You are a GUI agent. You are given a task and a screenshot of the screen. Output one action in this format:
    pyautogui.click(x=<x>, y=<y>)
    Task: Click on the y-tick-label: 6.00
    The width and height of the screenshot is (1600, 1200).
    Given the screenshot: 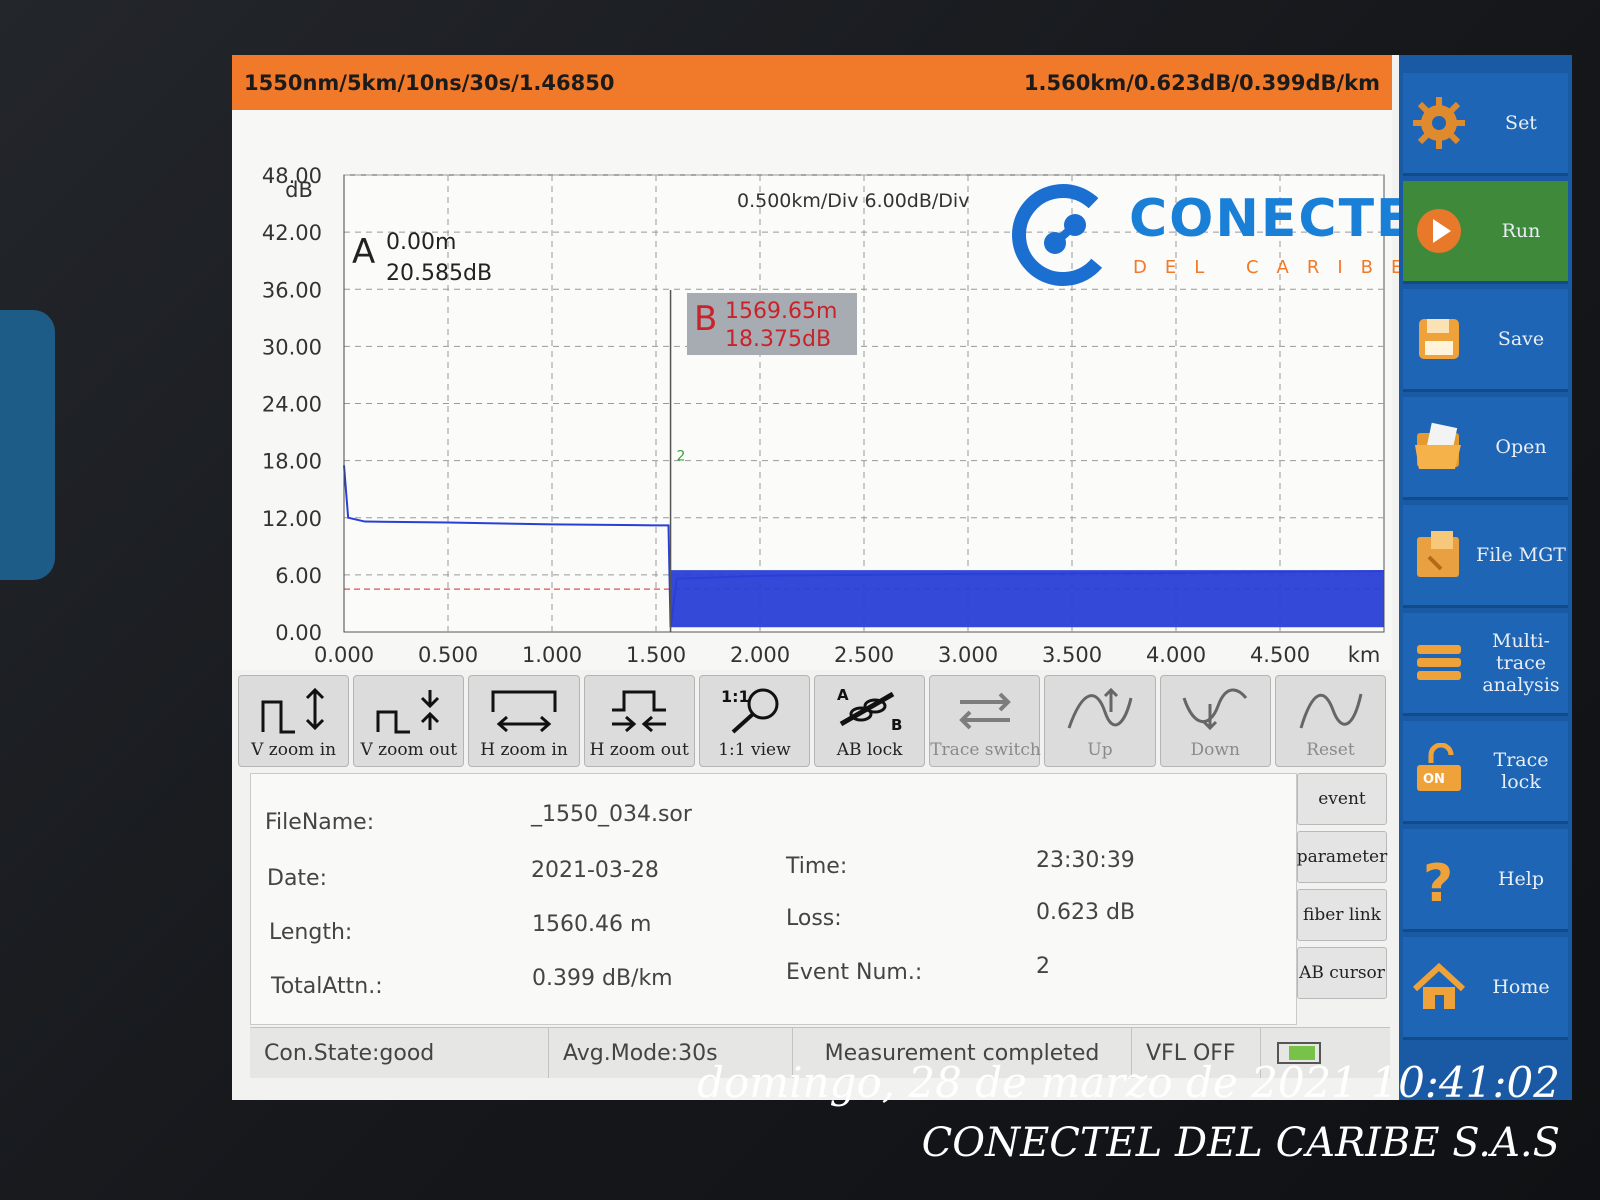 What is the action you would take?
    pyautogui.click(x=298, y=576)
    